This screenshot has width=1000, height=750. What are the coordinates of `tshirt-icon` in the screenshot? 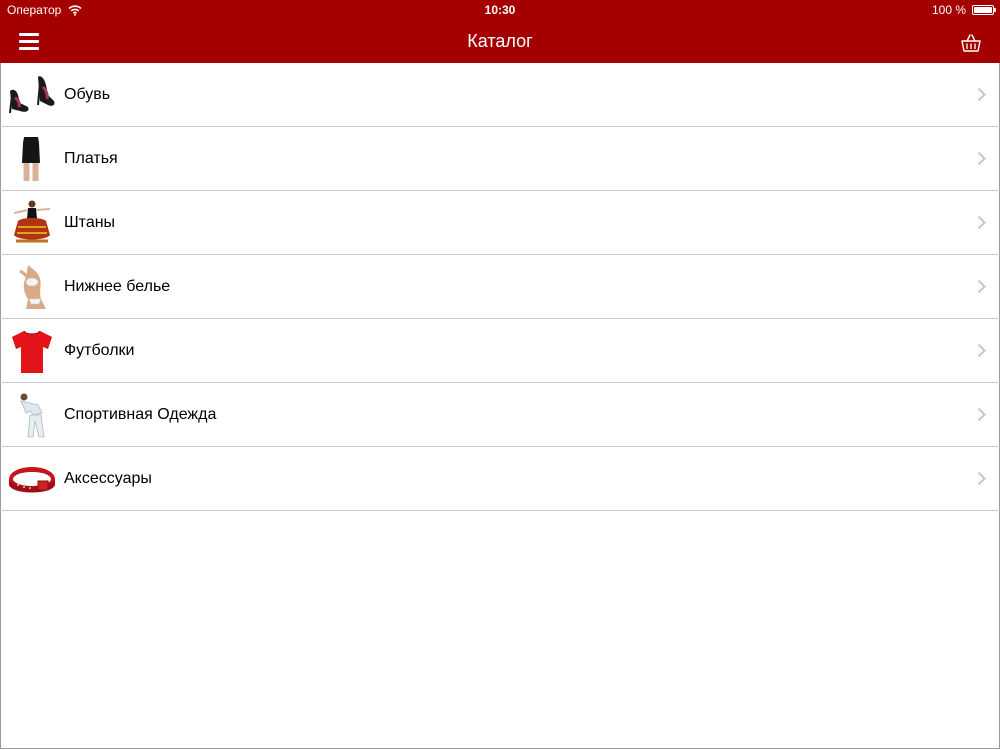 It's located at (32, 351).